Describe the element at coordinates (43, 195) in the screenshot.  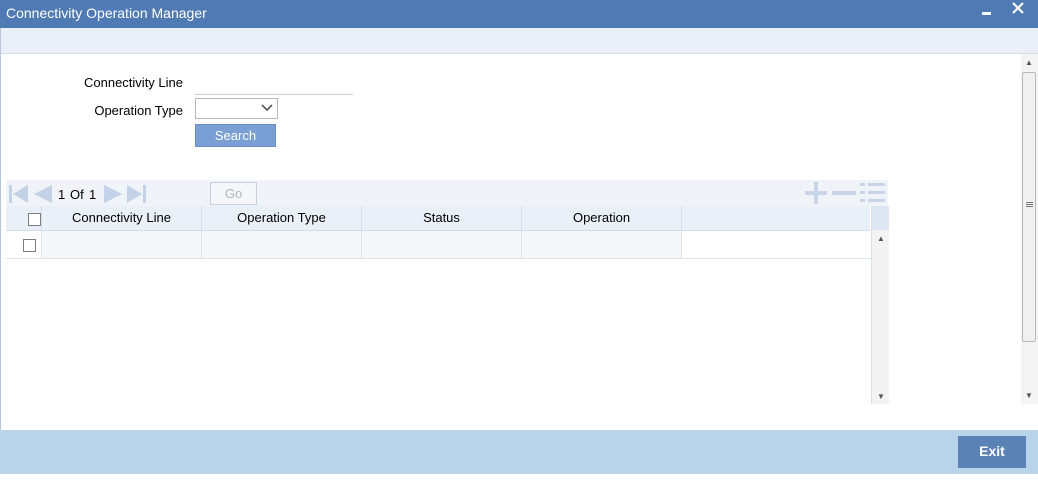
I see `previous-page-icon` at that location.